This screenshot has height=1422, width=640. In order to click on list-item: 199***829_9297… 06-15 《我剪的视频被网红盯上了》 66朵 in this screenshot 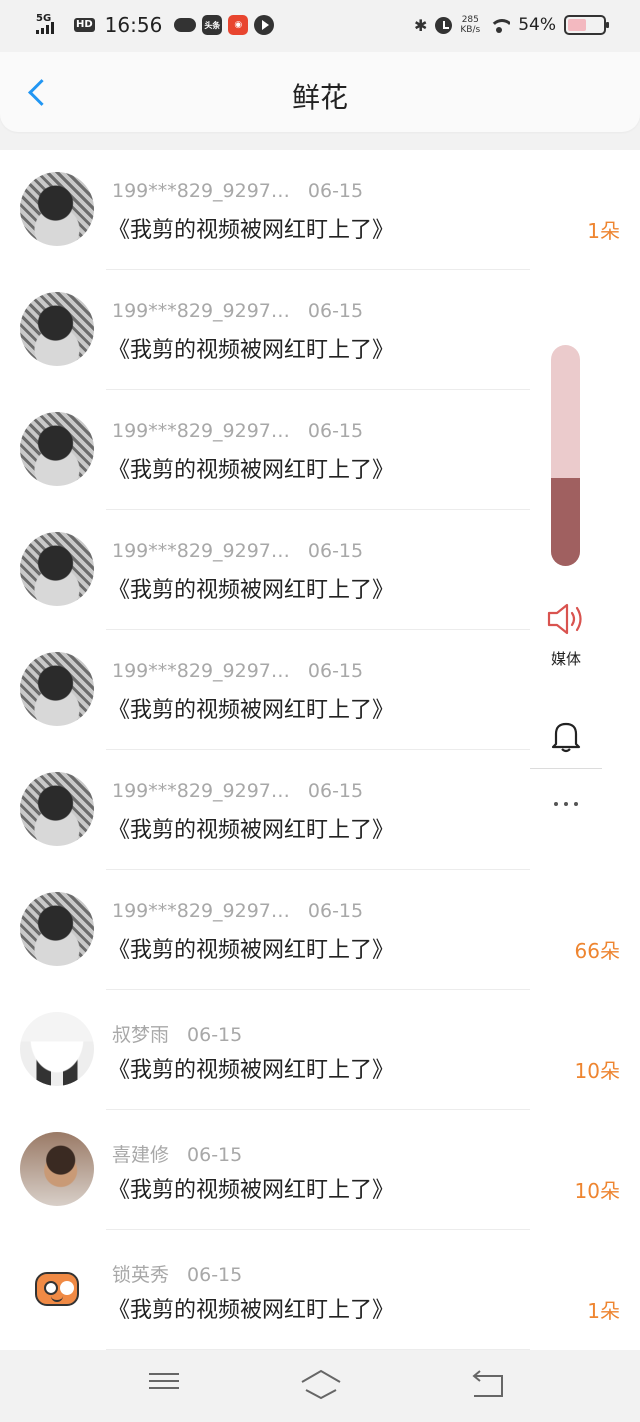, I will do `click(320, 930)`.